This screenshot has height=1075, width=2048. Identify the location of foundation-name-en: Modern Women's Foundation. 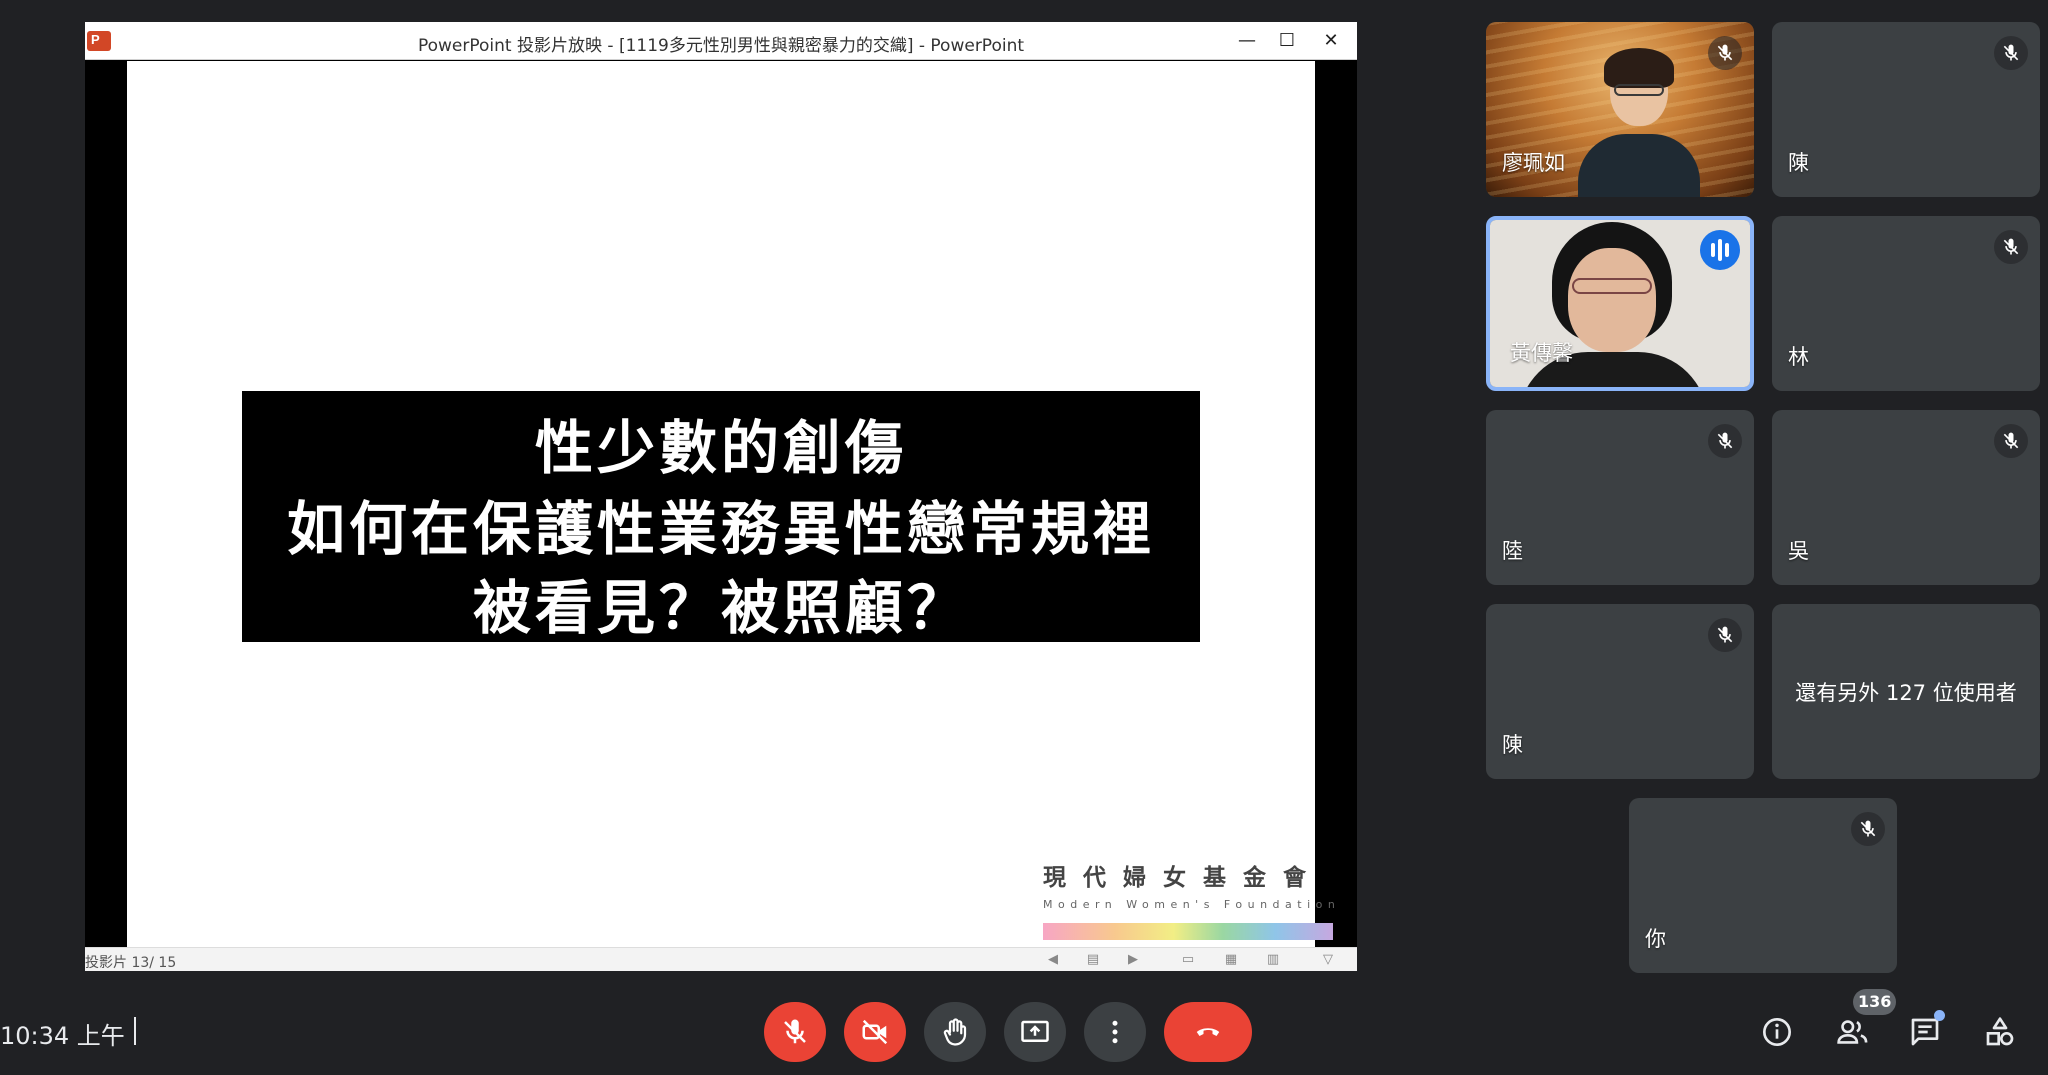
(1192, 904).